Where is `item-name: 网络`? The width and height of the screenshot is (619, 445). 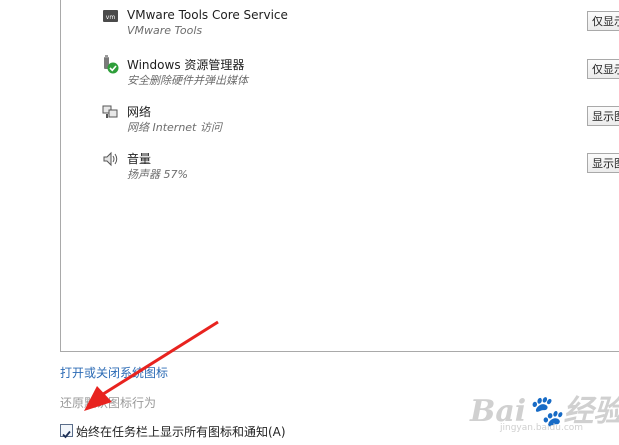 item-name: 网络 is located at coordinates (139, 112).